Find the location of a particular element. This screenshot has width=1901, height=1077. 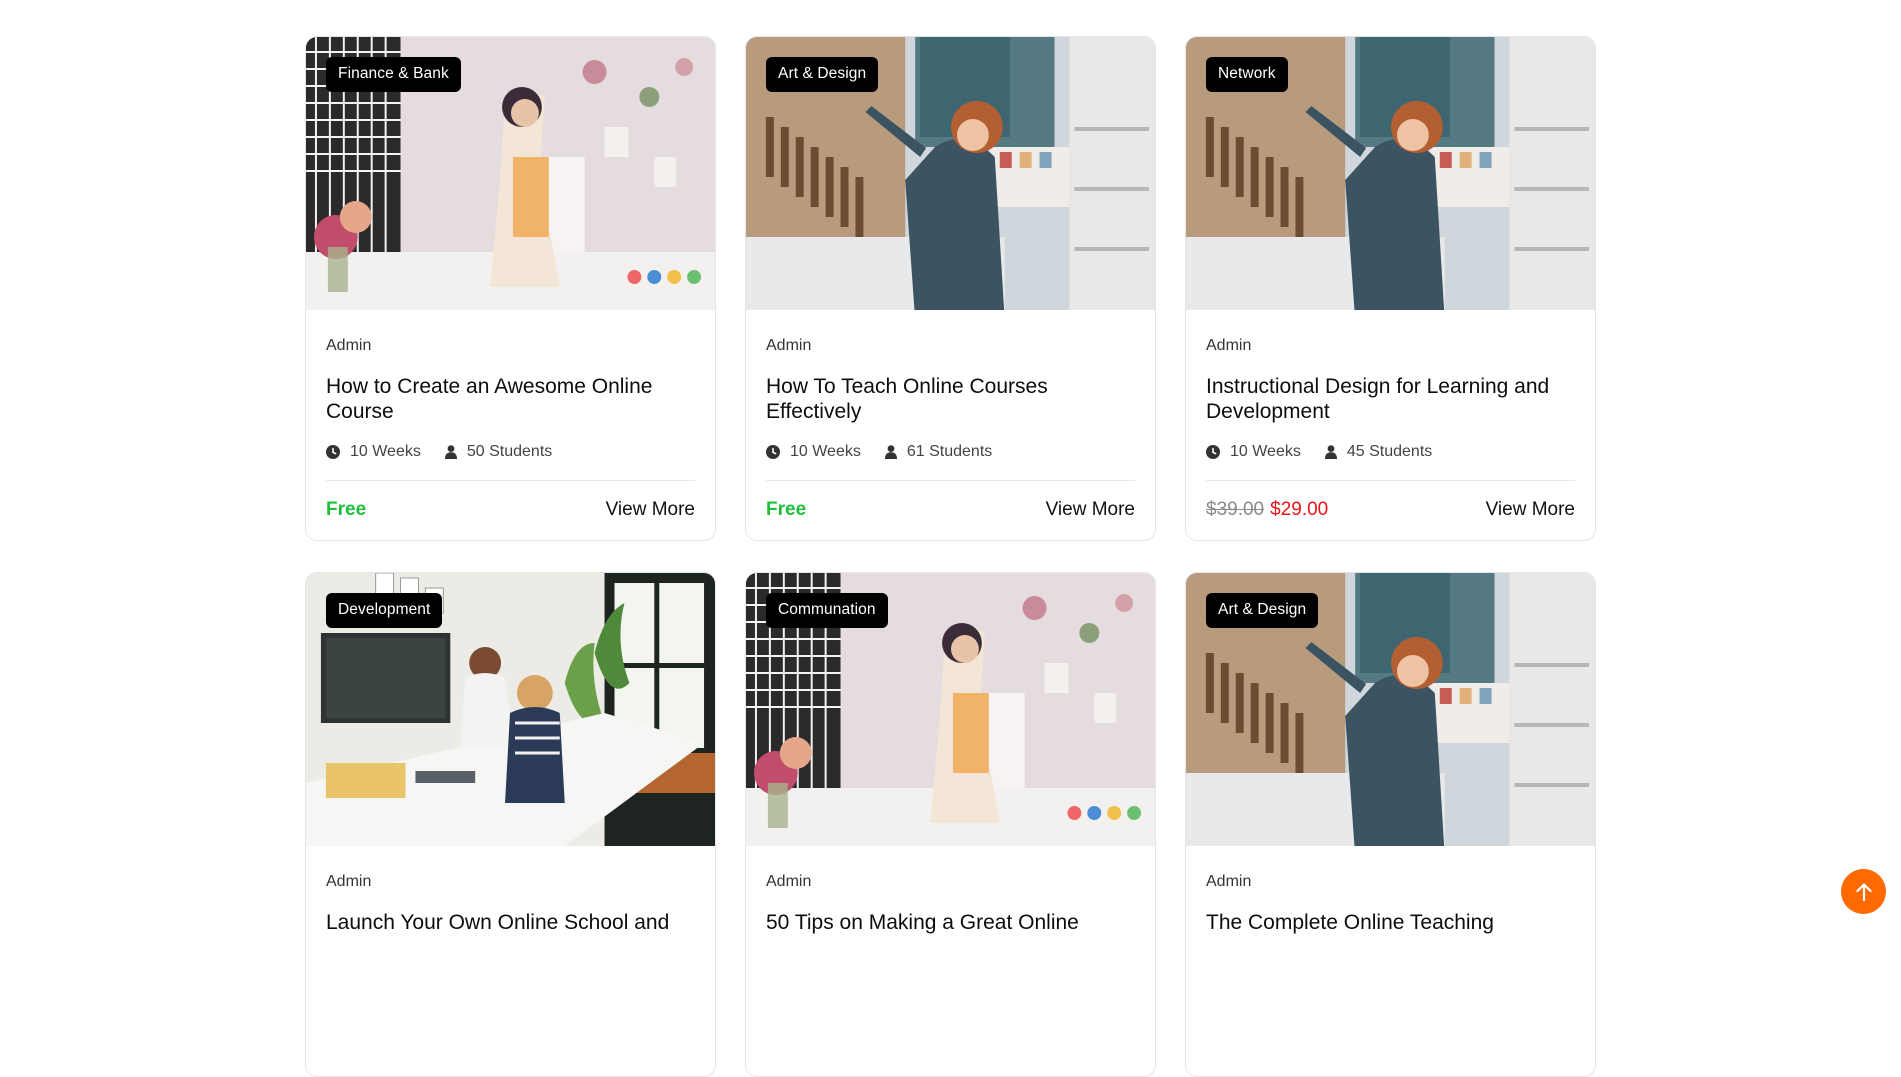

category-badge: Network is located at coordinates (1247, 74).